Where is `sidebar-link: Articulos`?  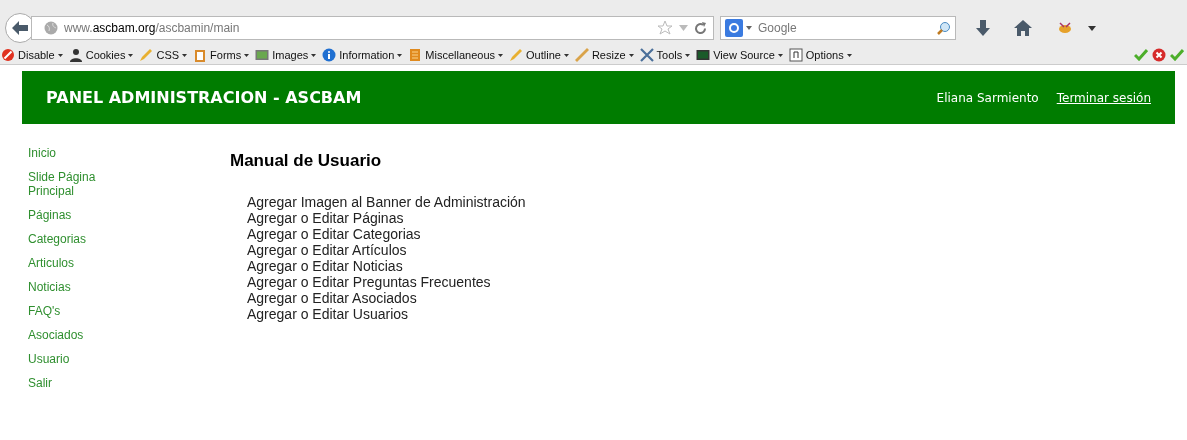
sidebar-link: Articulos is located at coordinates (78, 263).